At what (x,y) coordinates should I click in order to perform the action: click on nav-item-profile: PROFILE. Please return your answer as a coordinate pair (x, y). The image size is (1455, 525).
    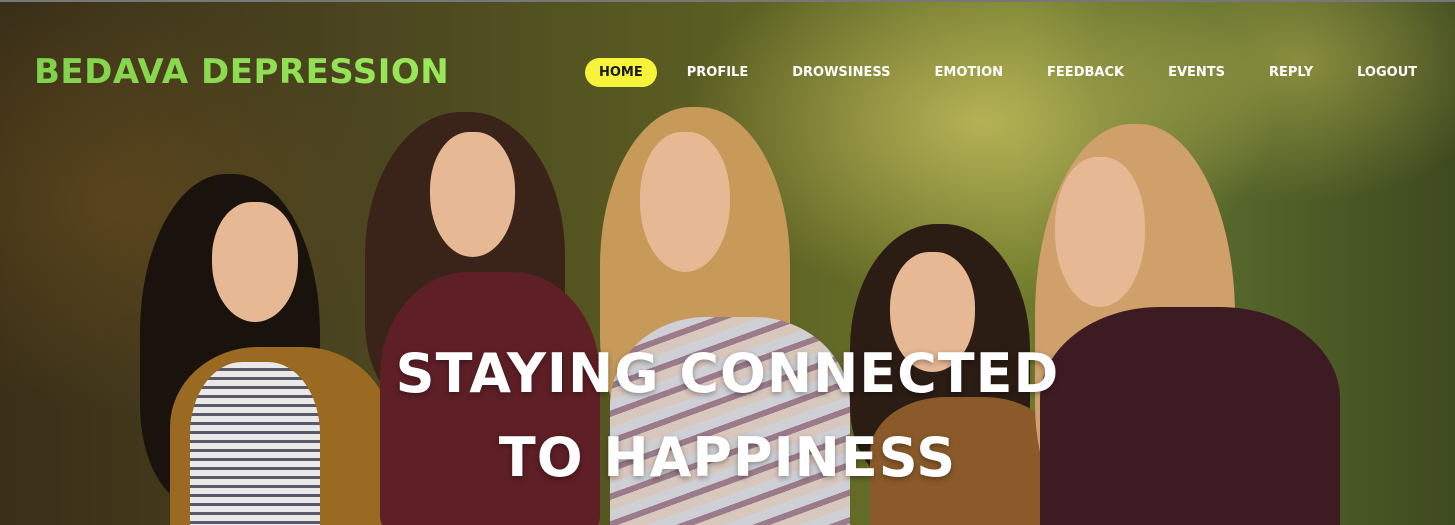
    Looking at the image, I should click on (717, 72).